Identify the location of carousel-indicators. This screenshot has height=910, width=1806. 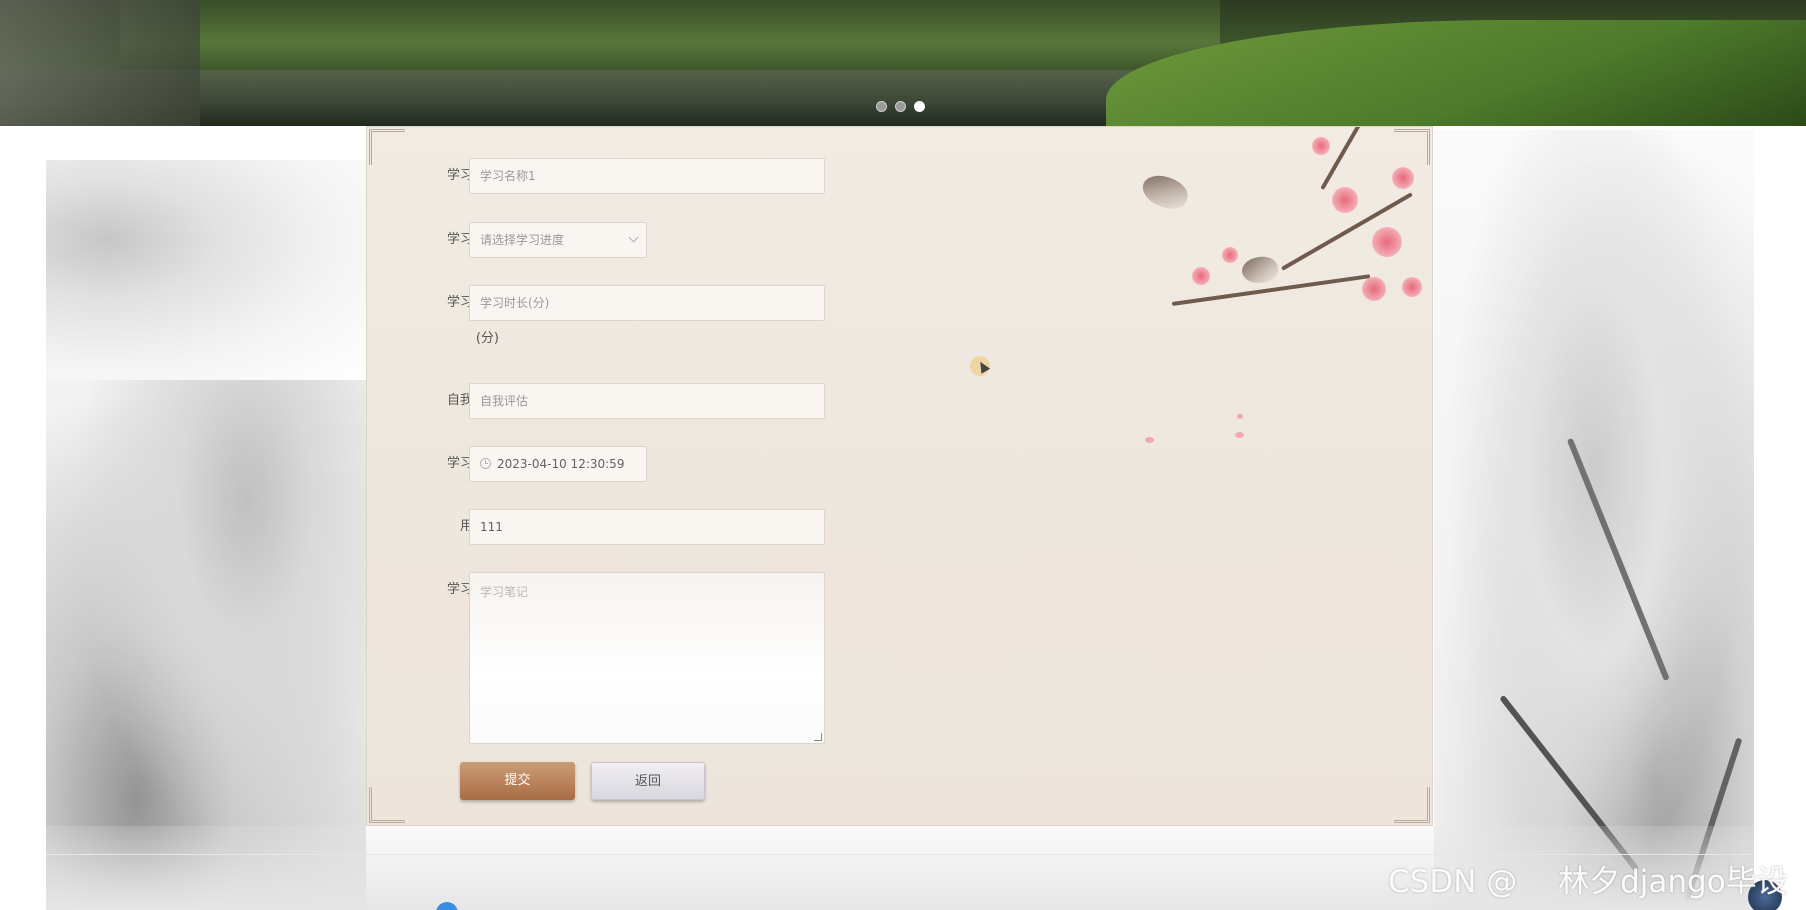
(900, 106).